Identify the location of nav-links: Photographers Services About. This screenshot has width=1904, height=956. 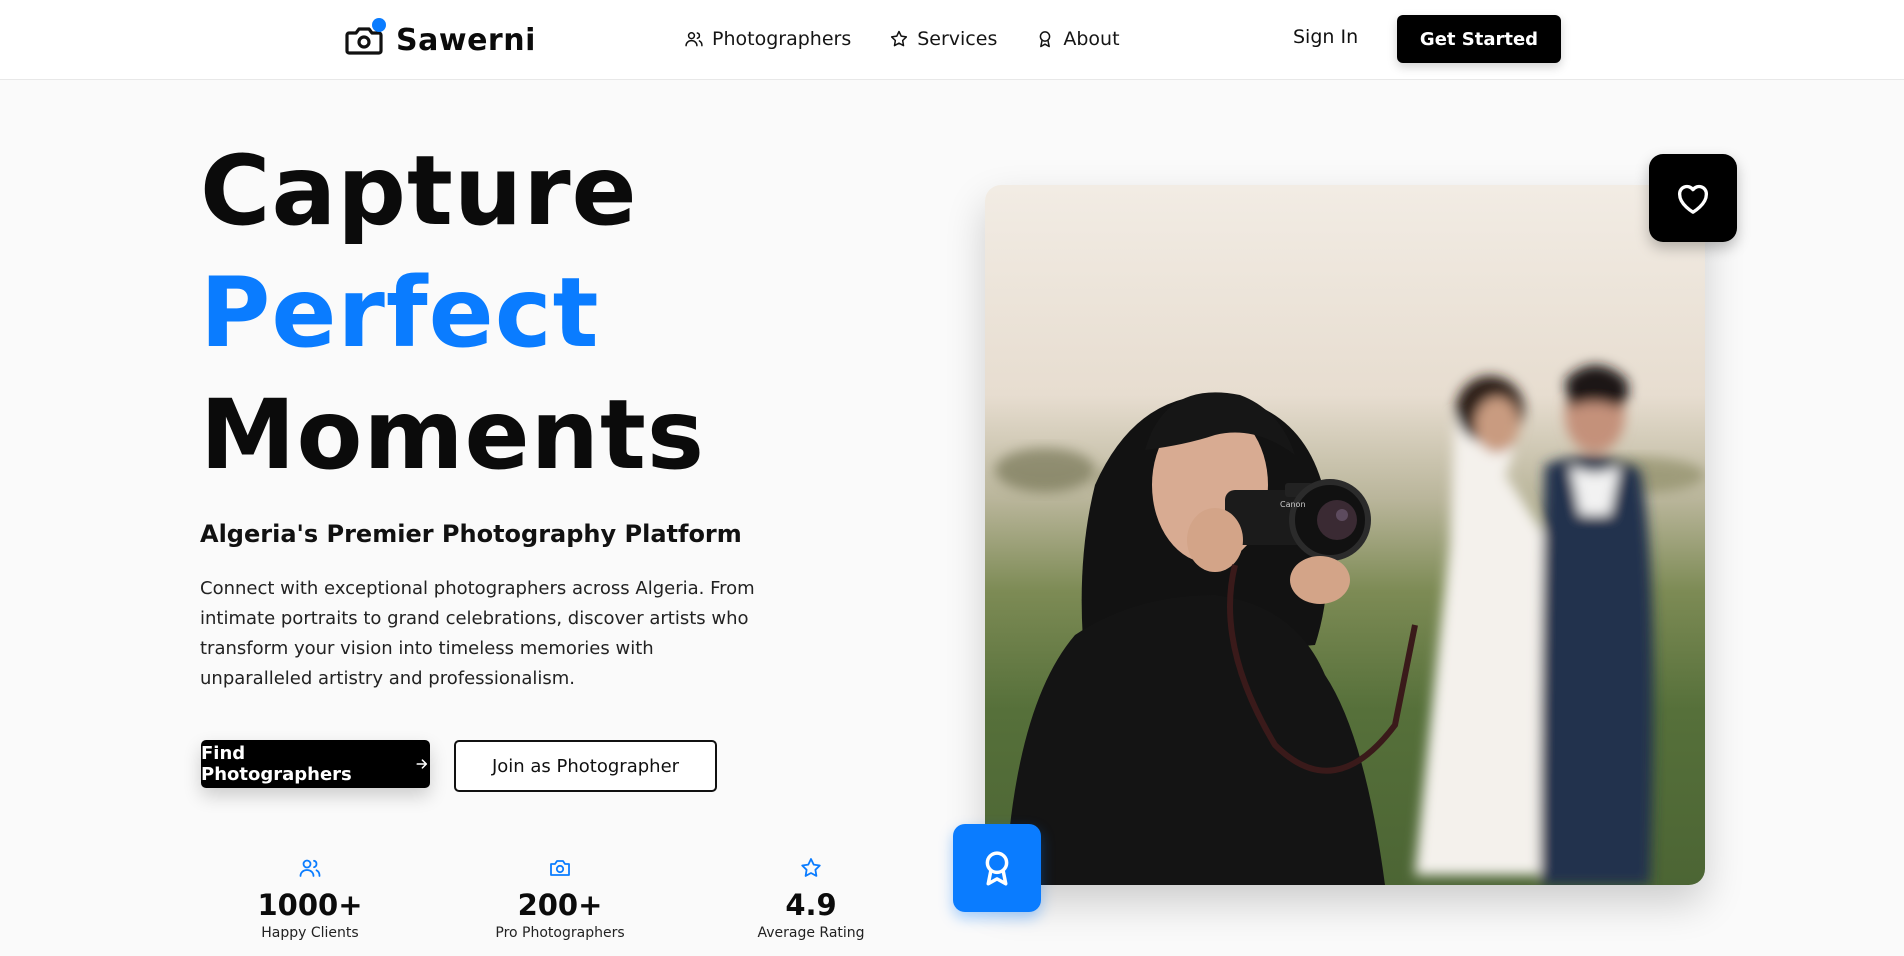
(902, 39).